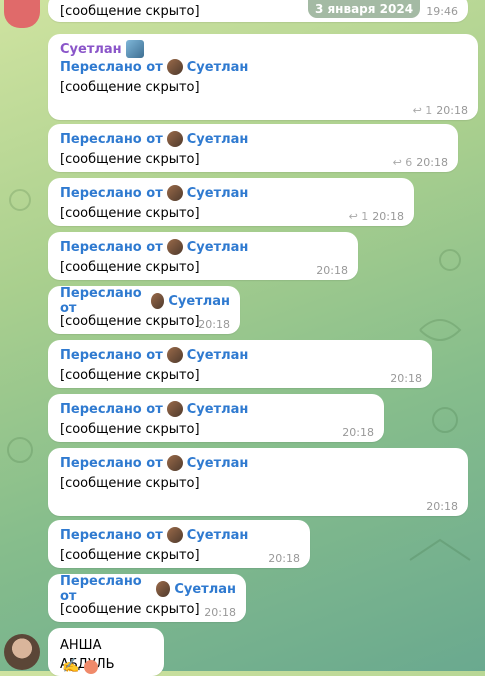 Image resolution: width=485 pixels, height=676 pixels. I want to click on message-meta: ↩ 6 20:18, so click(420, 162).